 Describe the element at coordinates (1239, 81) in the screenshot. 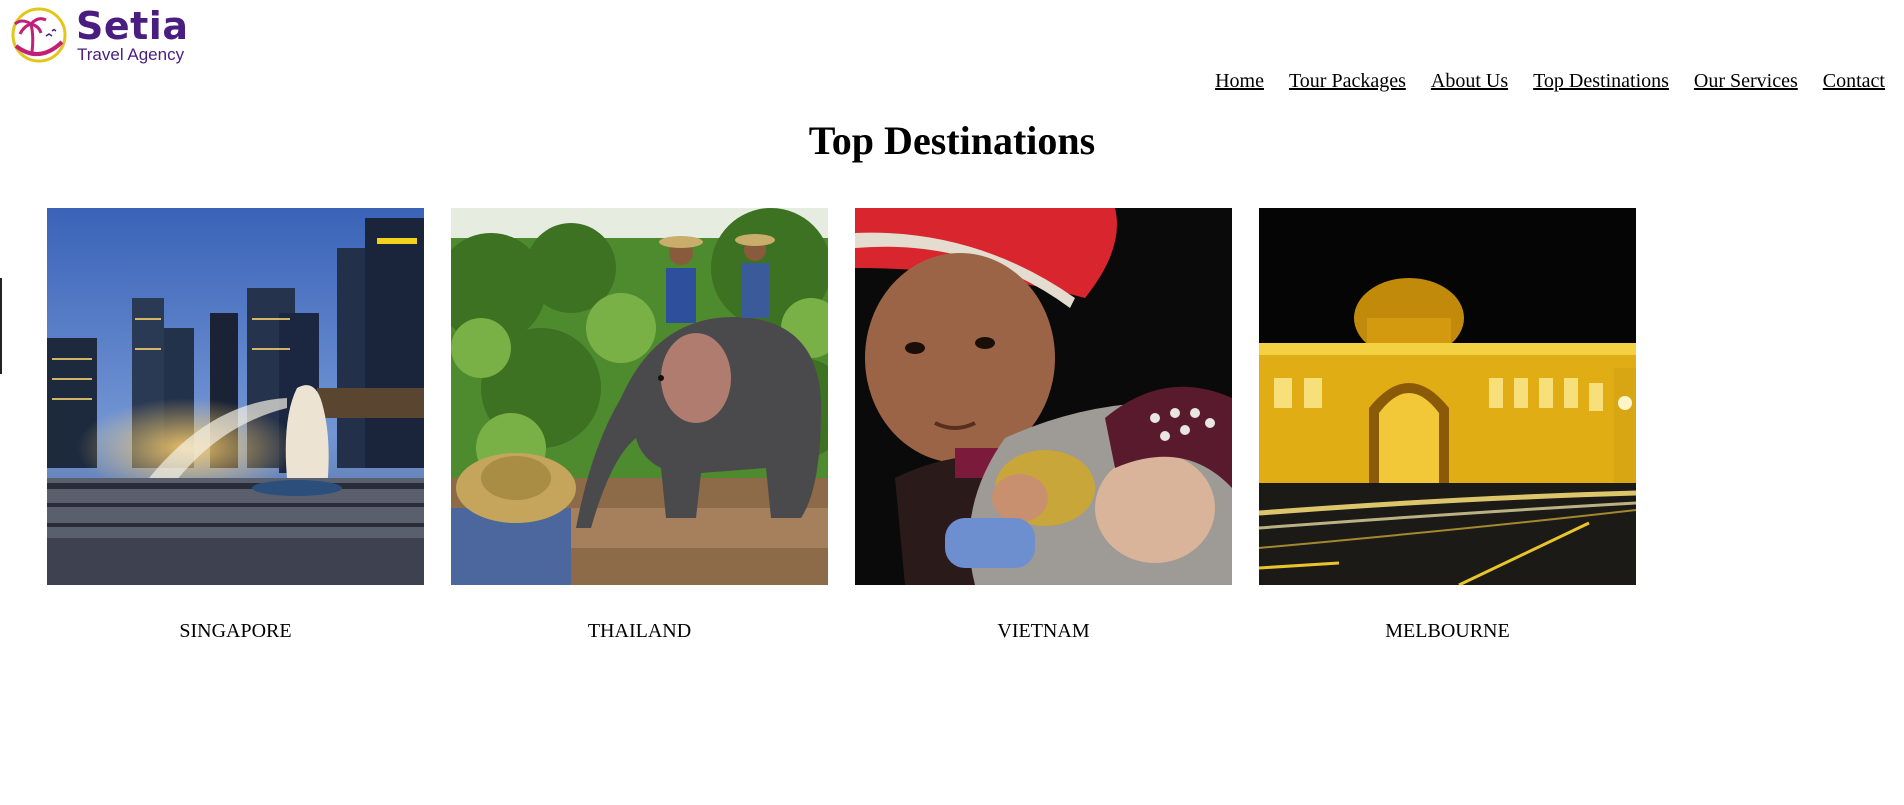

I see `nav-link-home: Home` at that location.